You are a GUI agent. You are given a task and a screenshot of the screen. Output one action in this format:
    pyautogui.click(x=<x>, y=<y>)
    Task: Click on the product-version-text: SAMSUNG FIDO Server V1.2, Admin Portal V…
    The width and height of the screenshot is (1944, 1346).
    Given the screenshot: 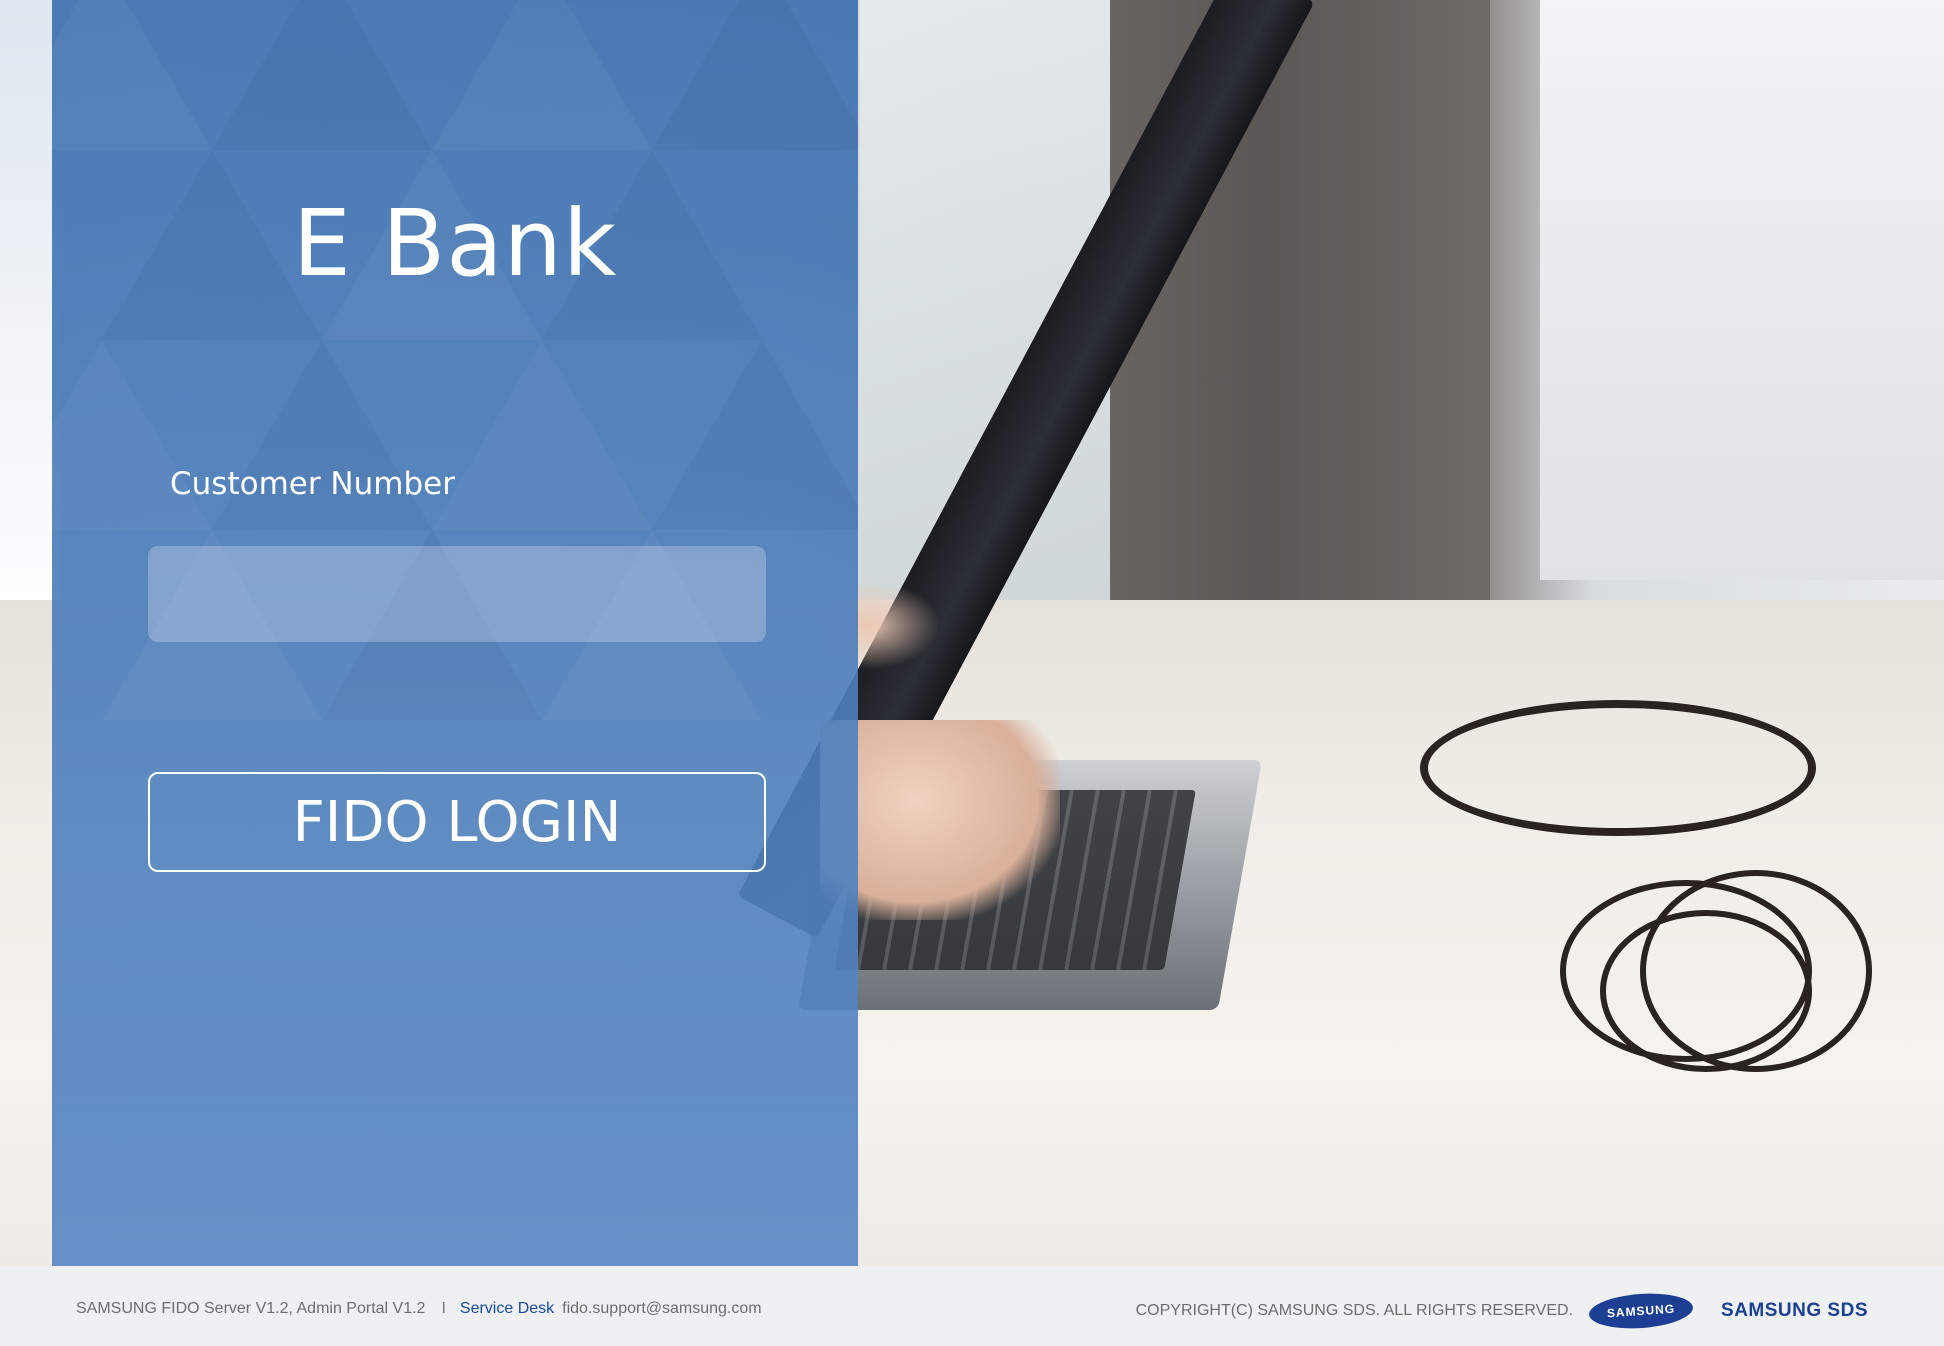 What is the action you would take?
    pyautogui.click(x=251, y=1308)
    